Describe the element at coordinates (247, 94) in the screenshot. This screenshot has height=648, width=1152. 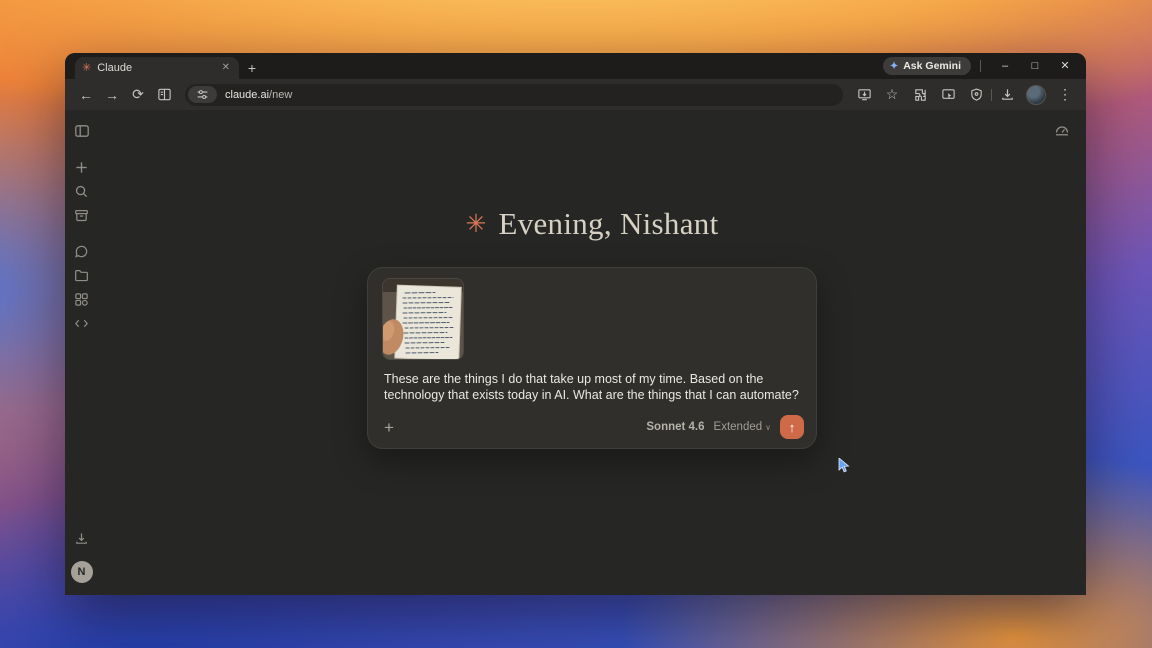
I see `url-host: claude.ai` at that location.